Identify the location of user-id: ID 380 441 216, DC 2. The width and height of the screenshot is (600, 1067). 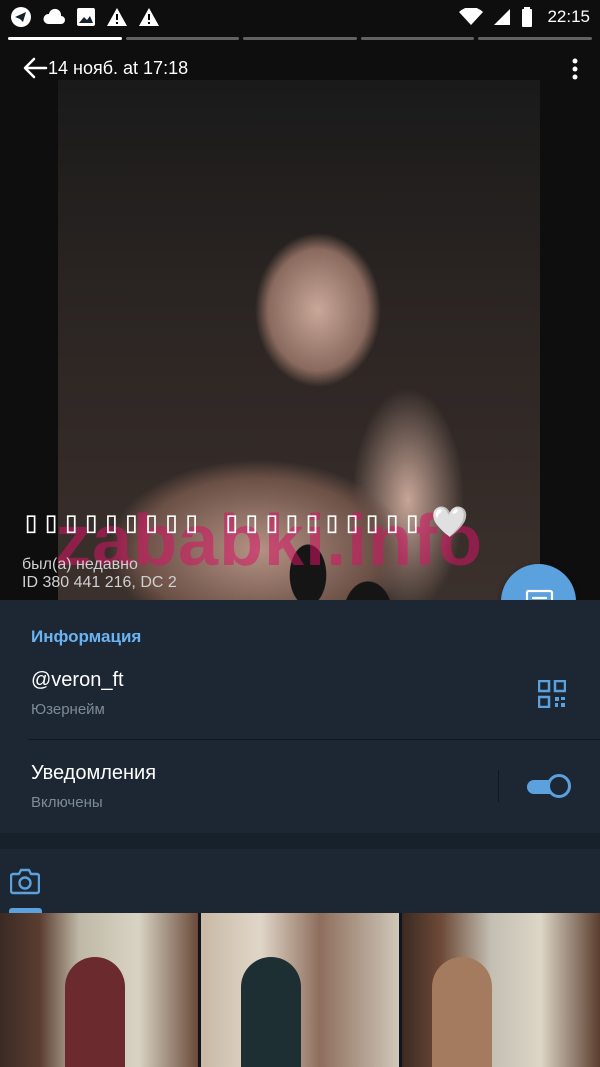
(99, 582).